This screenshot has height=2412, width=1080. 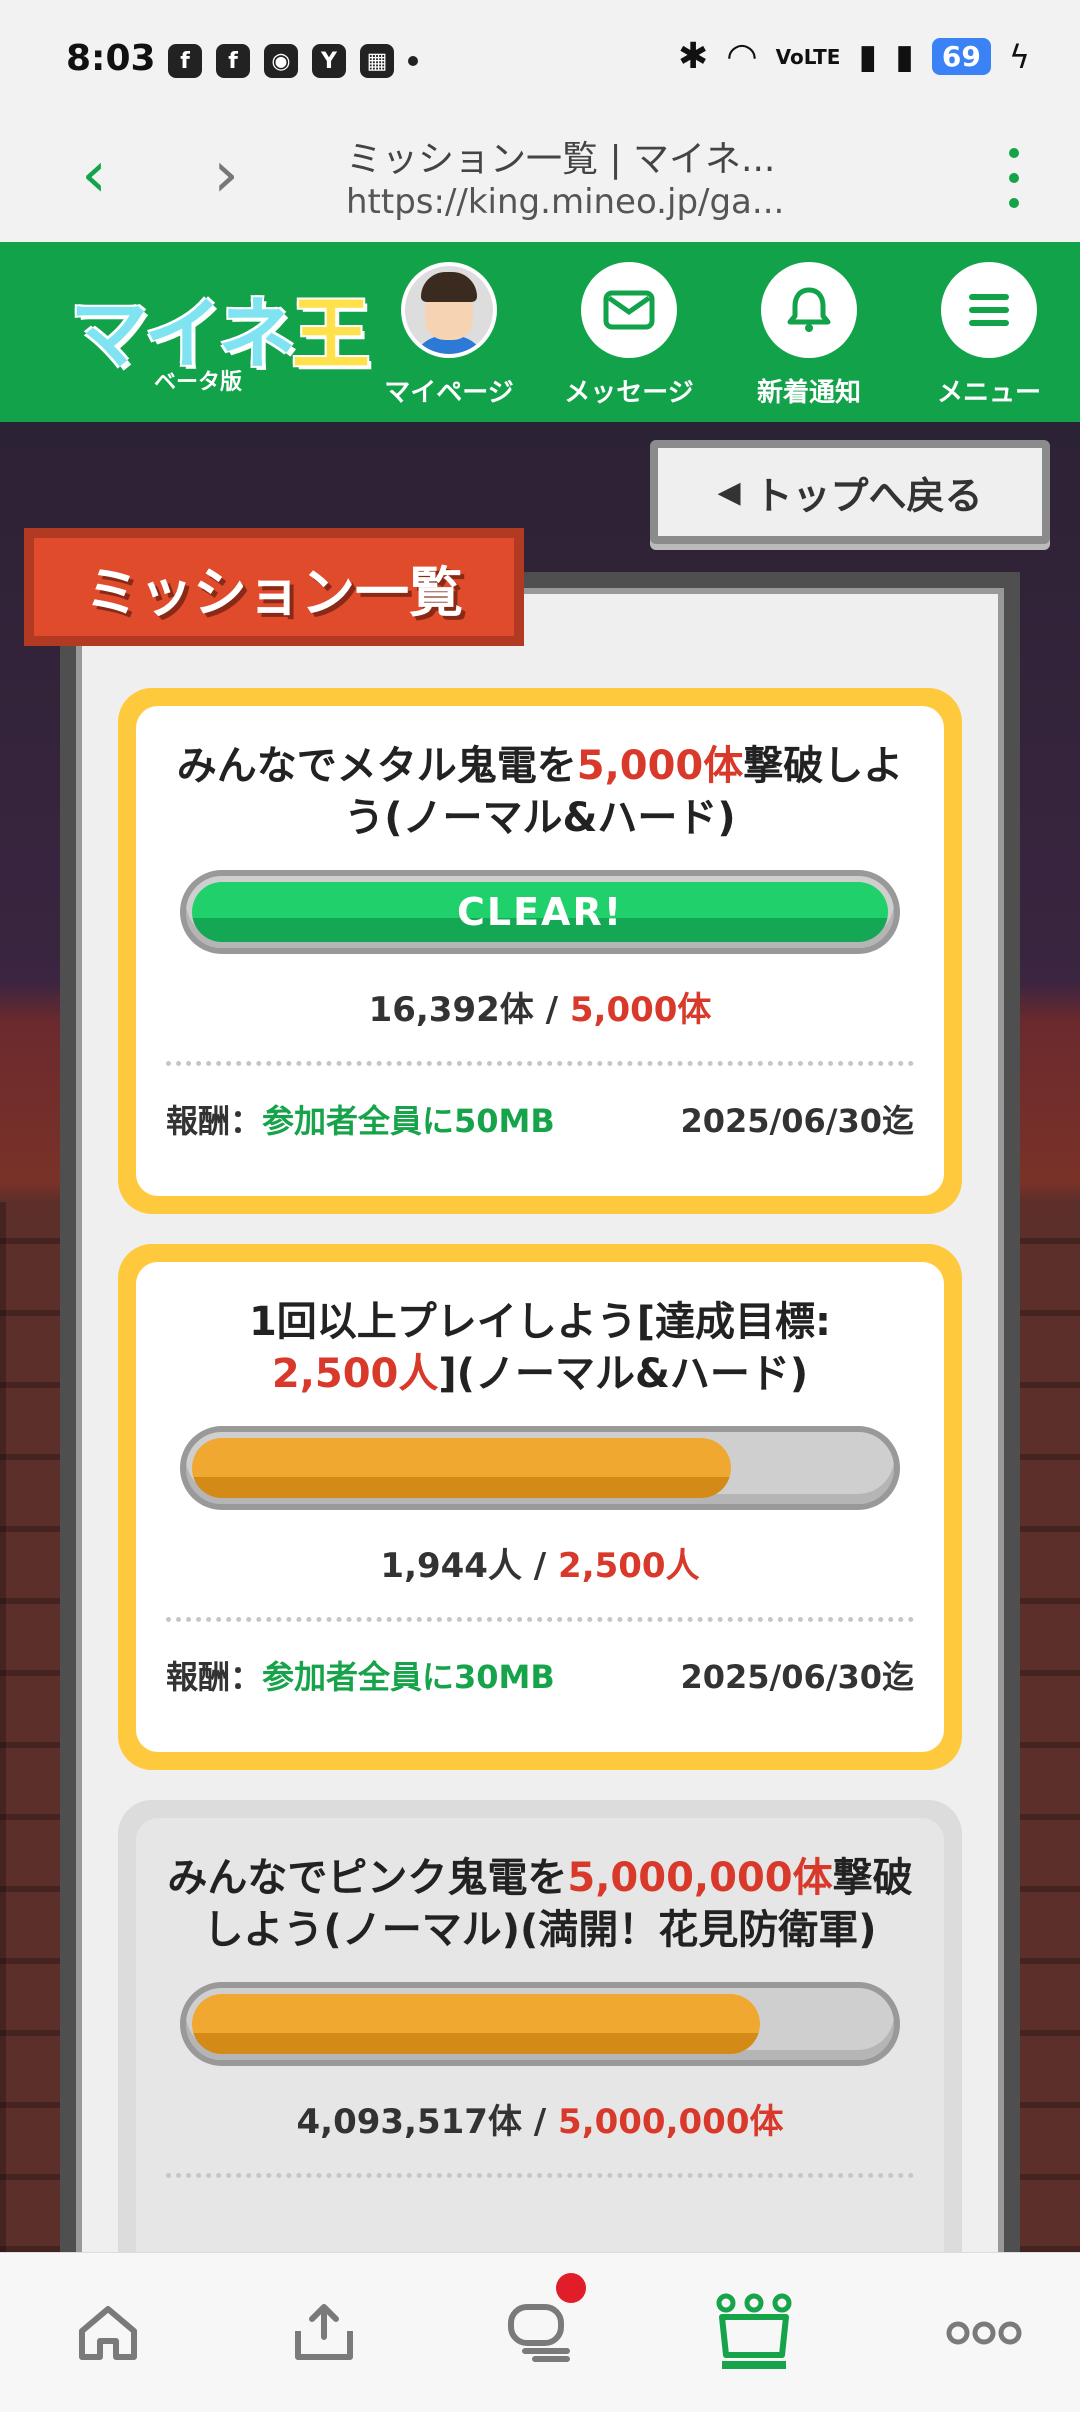 What do you see at coordinates (329, 61) in the screenshot?
I see `yahoo-icon: Y` at bounding box center [329, 61].